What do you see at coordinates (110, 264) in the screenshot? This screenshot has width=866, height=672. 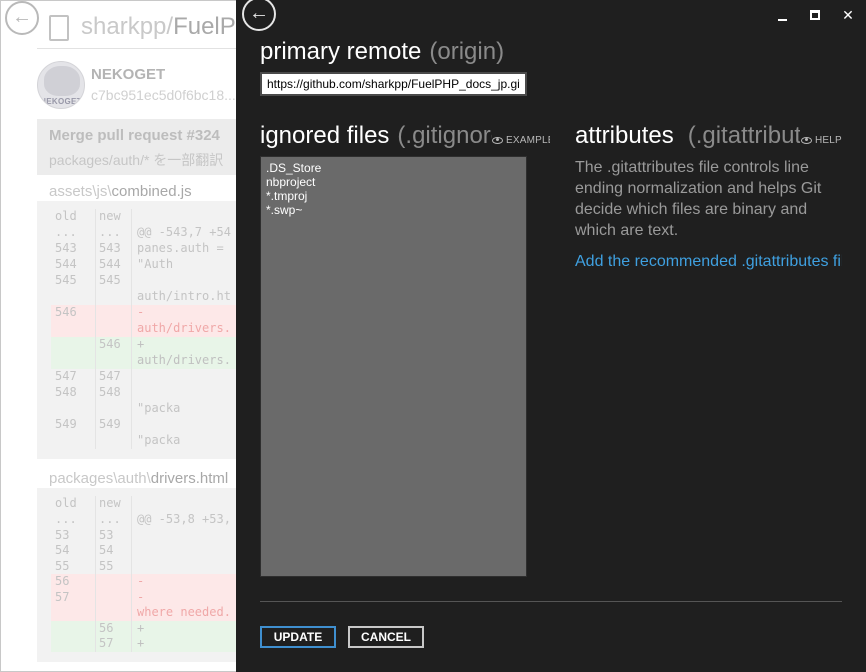 I see `new-line-number: 544` at bounding box center [110, 264].